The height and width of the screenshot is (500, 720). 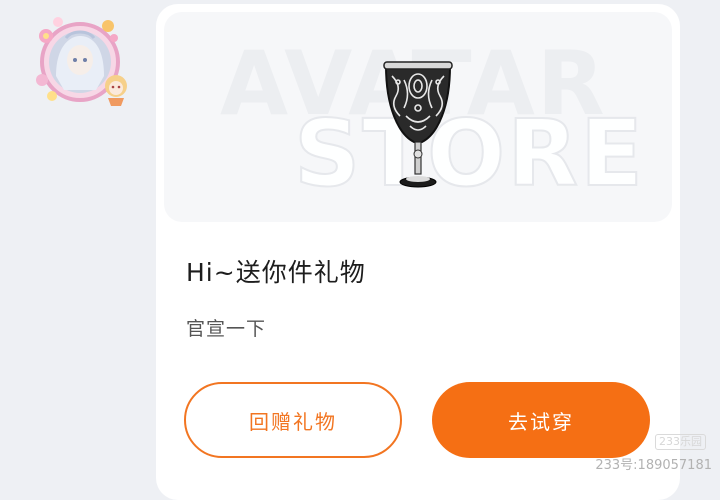 What do you see at coordinates (653, 465) in the screenshot?
I see `watermark-user-id: 233号:189057181` at bounding box center [653, 465].